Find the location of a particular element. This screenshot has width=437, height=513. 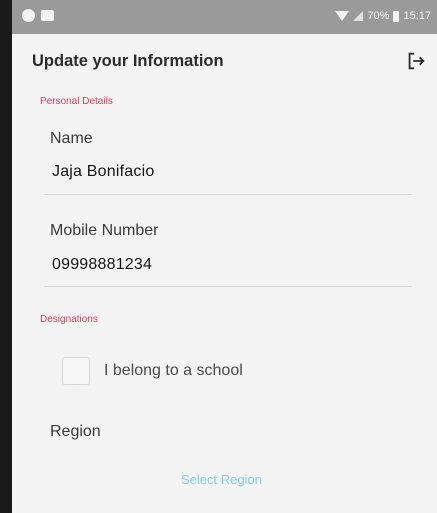

signal-icon is located at coordinates (358, 16).